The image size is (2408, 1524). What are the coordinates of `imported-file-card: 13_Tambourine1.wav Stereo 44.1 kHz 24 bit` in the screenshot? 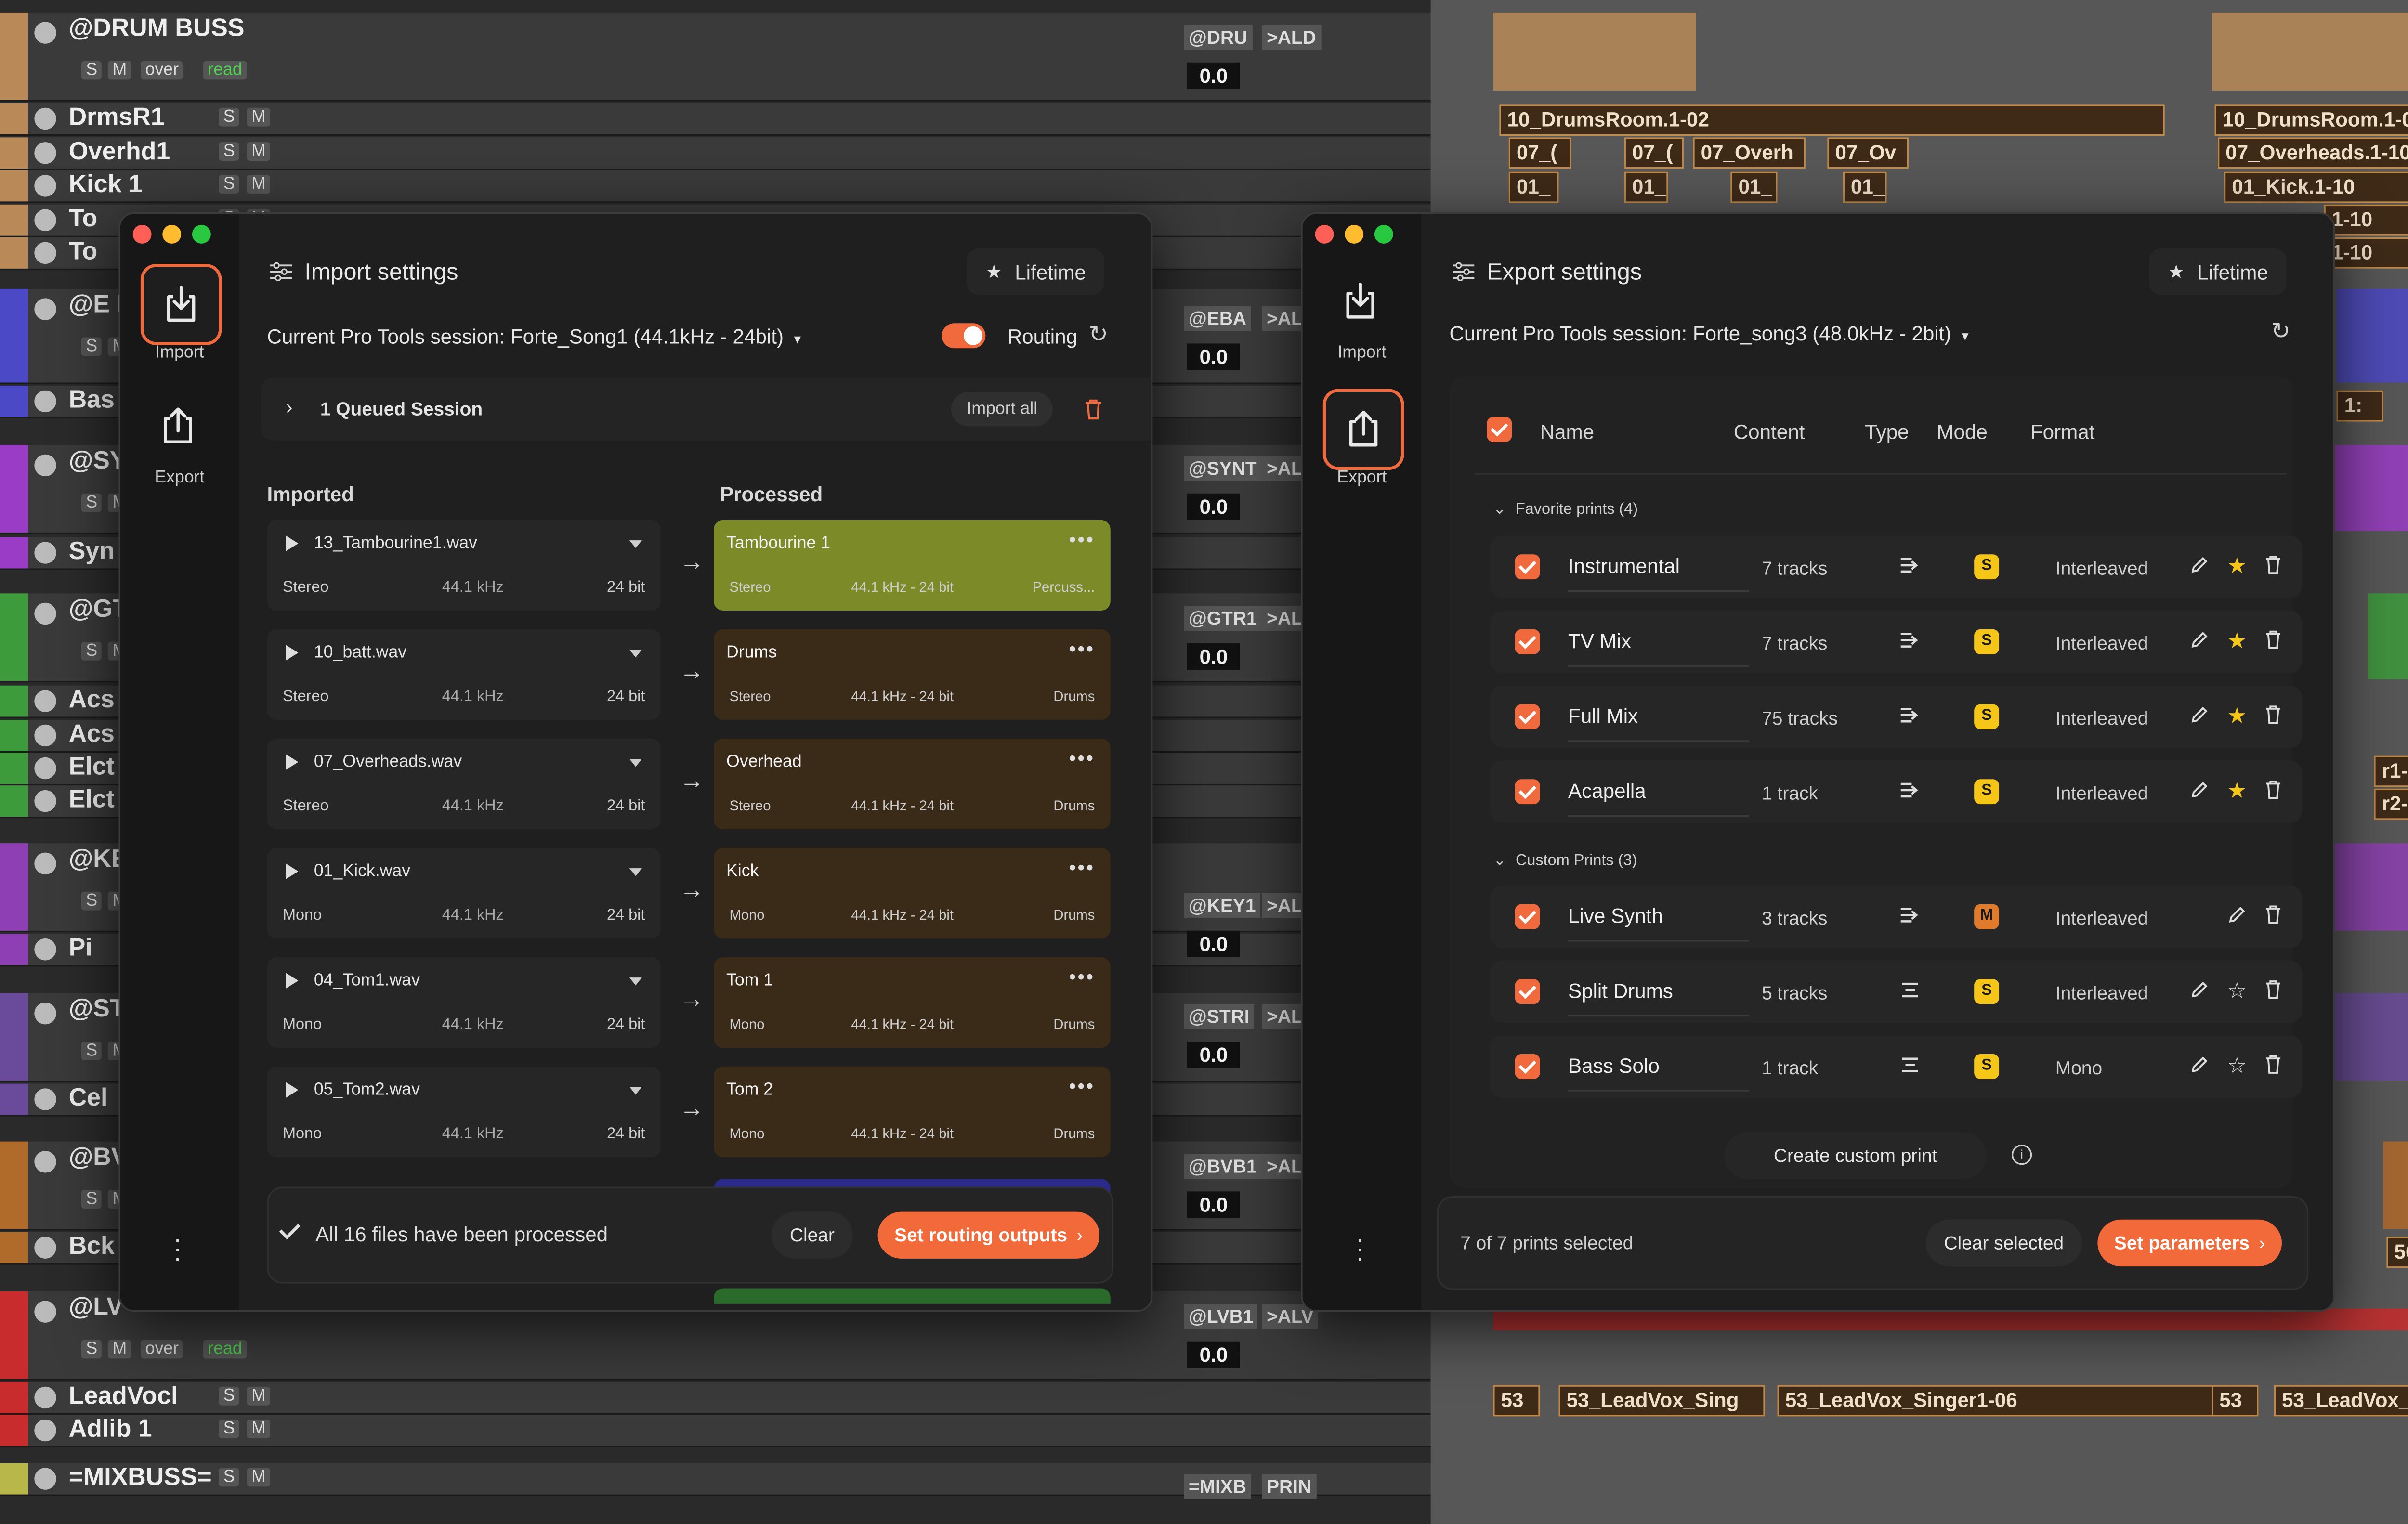 It's located at (464, 565).